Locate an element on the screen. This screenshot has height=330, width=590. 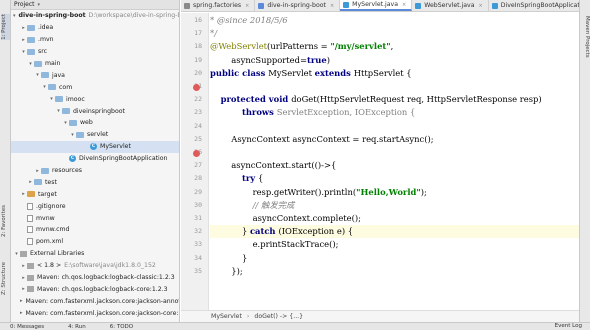
editor-tab: WebServlet.java × is located at coordinates (450, 5).